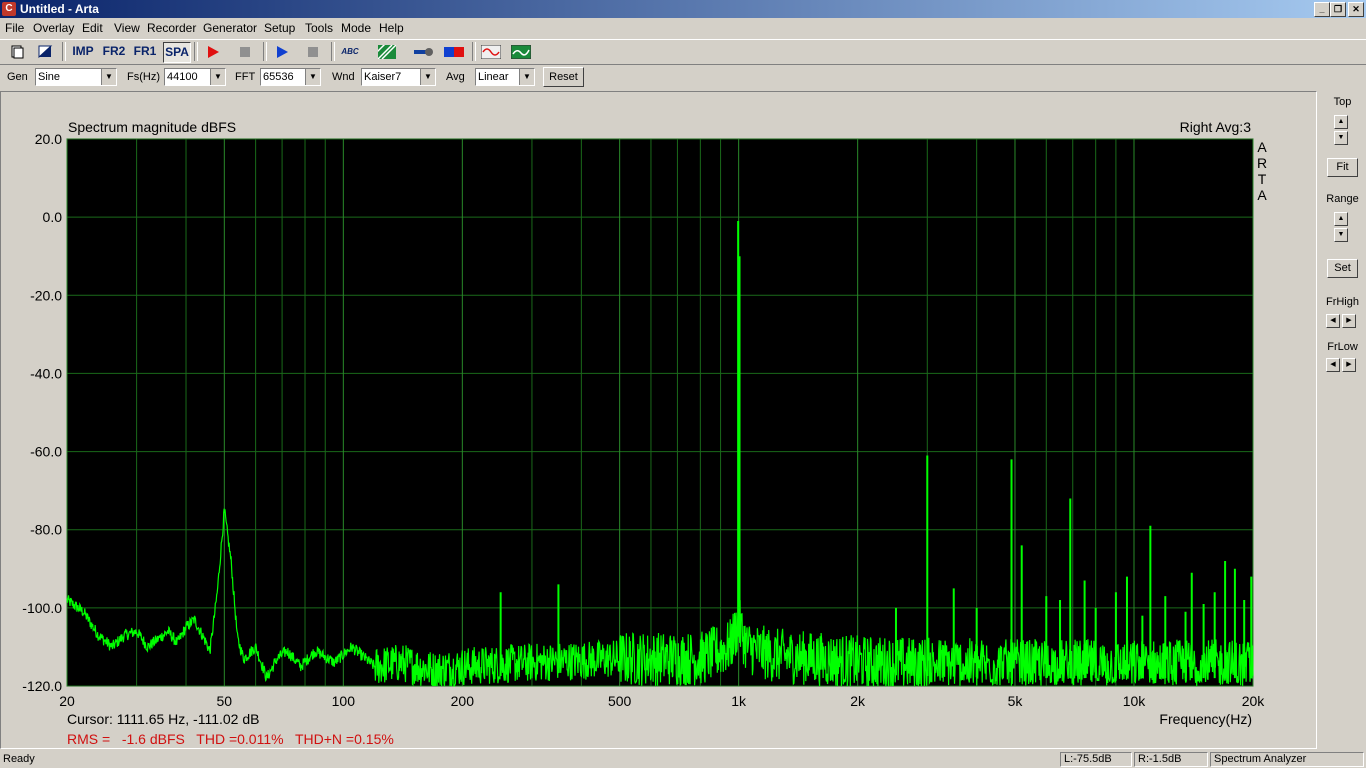  Describe the element at coordinates (455, 77) in the screenshot. I see `avg-label: Avg` at that location.